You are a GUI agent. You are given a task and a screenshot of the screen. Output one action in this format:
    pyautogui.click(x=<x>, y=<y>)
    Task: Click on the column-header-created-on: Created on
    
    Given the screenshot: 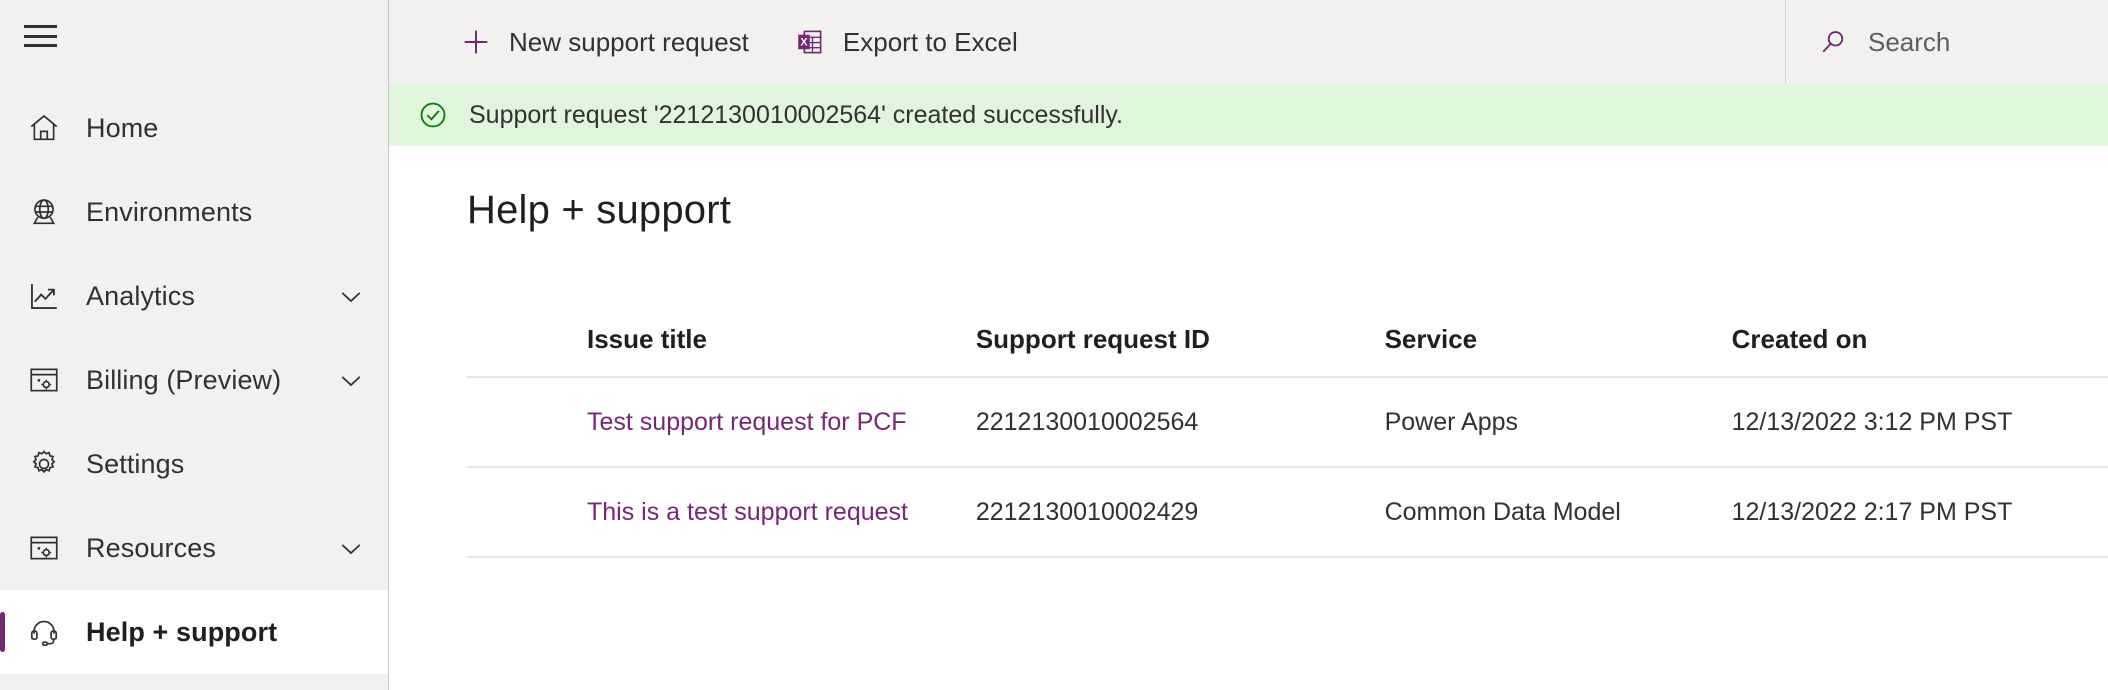 What is the action you would take?
    pyautogui.click(x=1919, y=351)
    